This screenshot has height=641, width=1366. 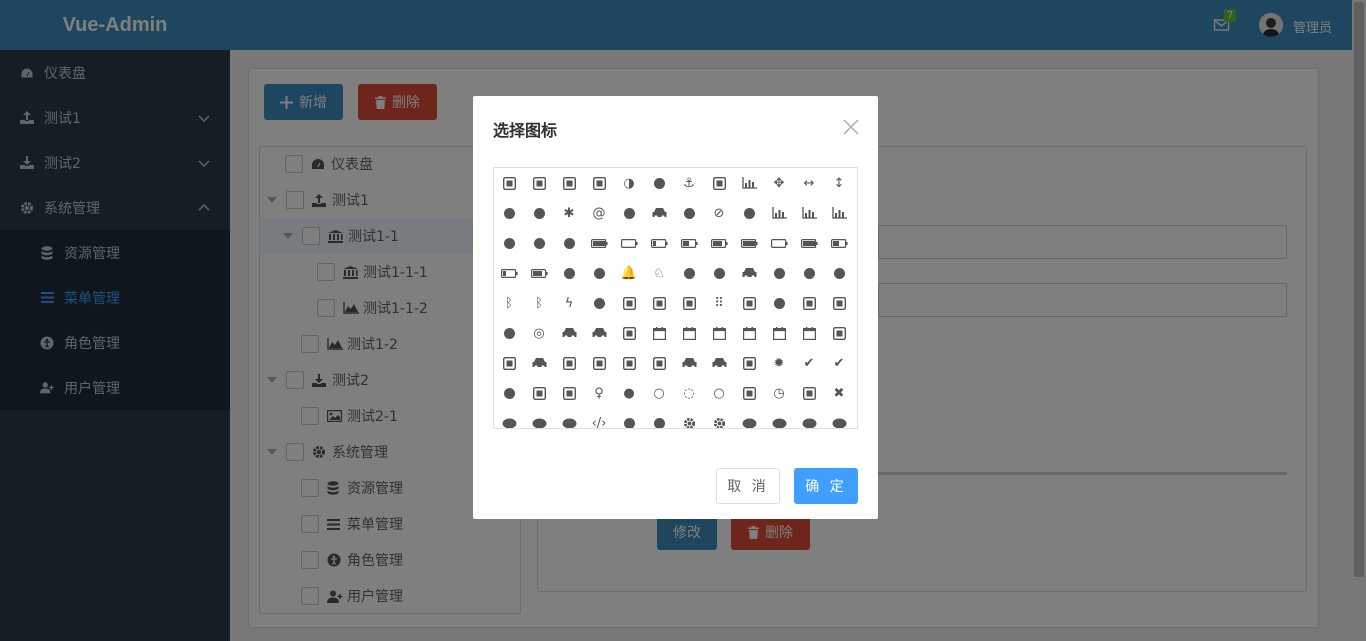 I want to click on bars-icon, so click(x=509, y=243).